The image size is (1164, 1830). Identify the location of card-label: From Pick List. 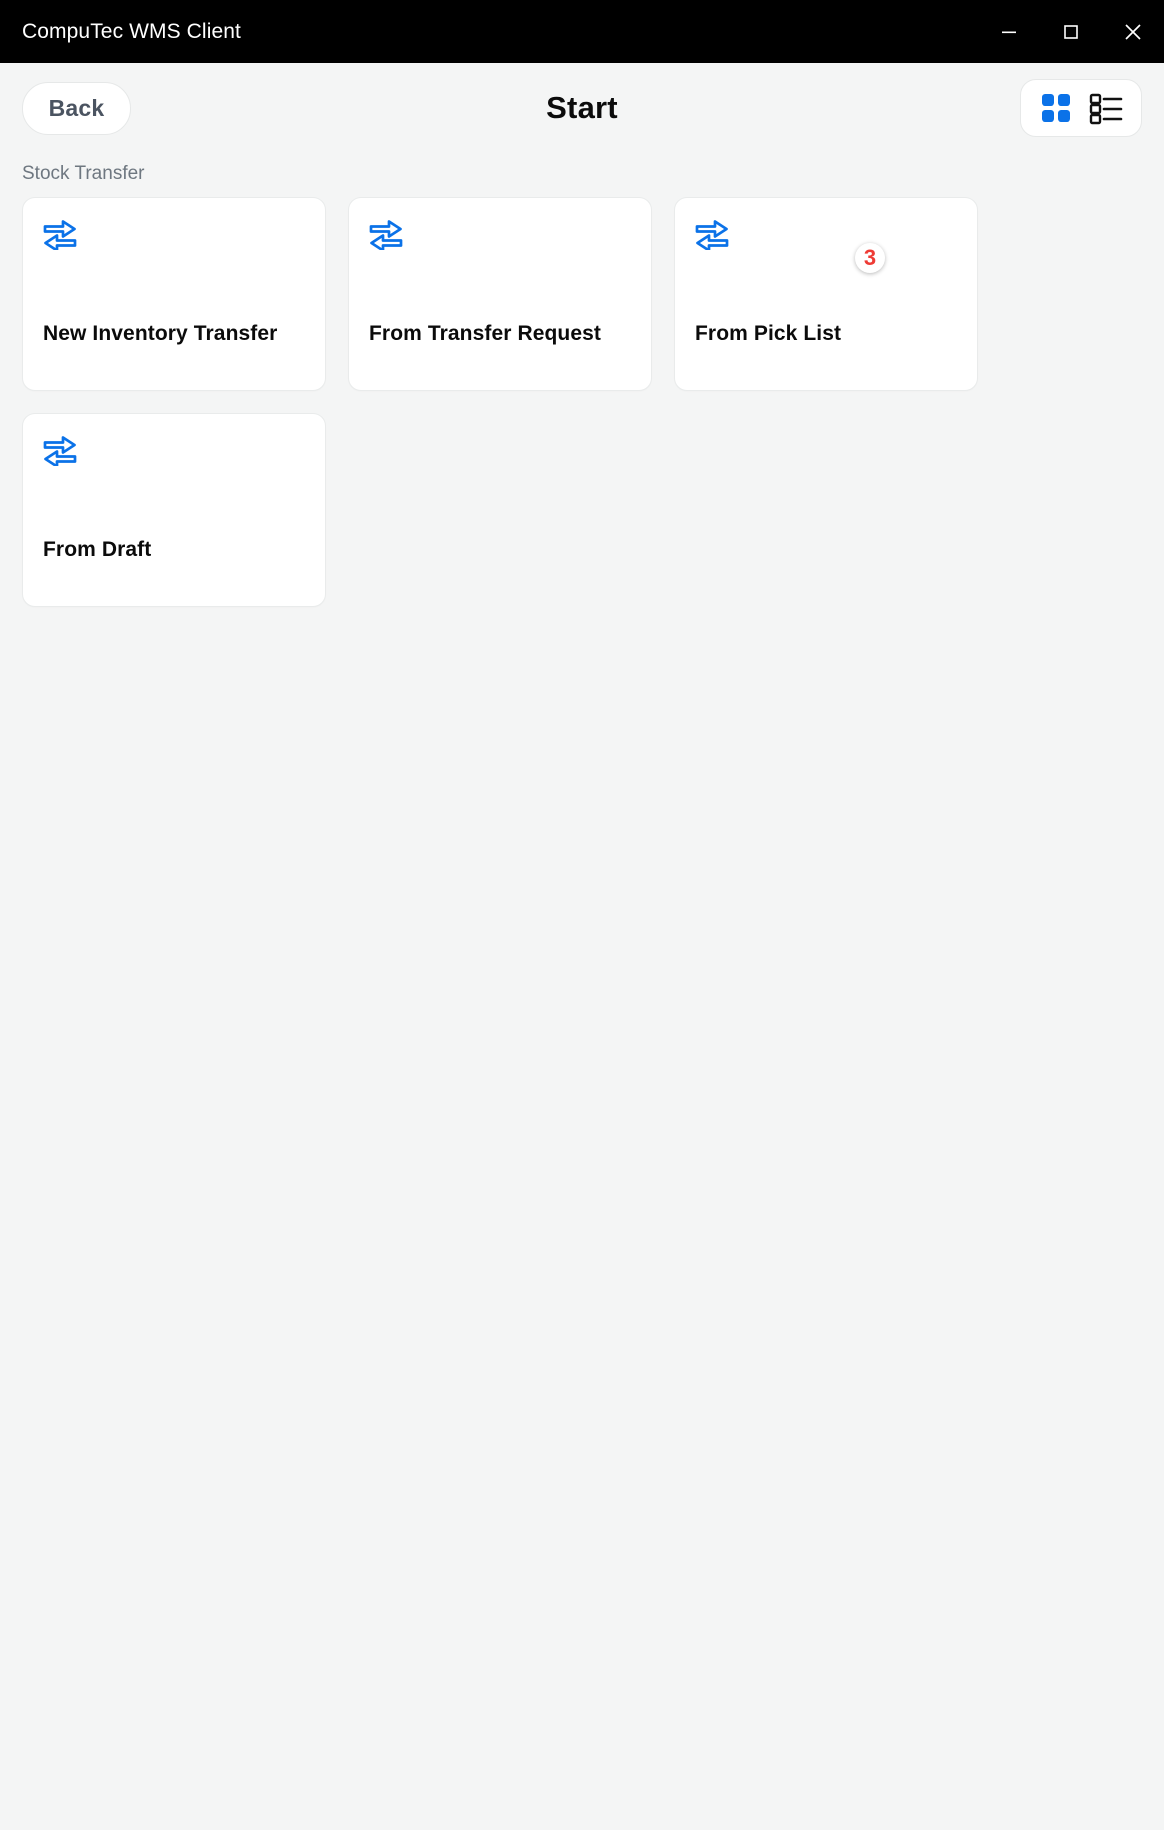
(768, 333).